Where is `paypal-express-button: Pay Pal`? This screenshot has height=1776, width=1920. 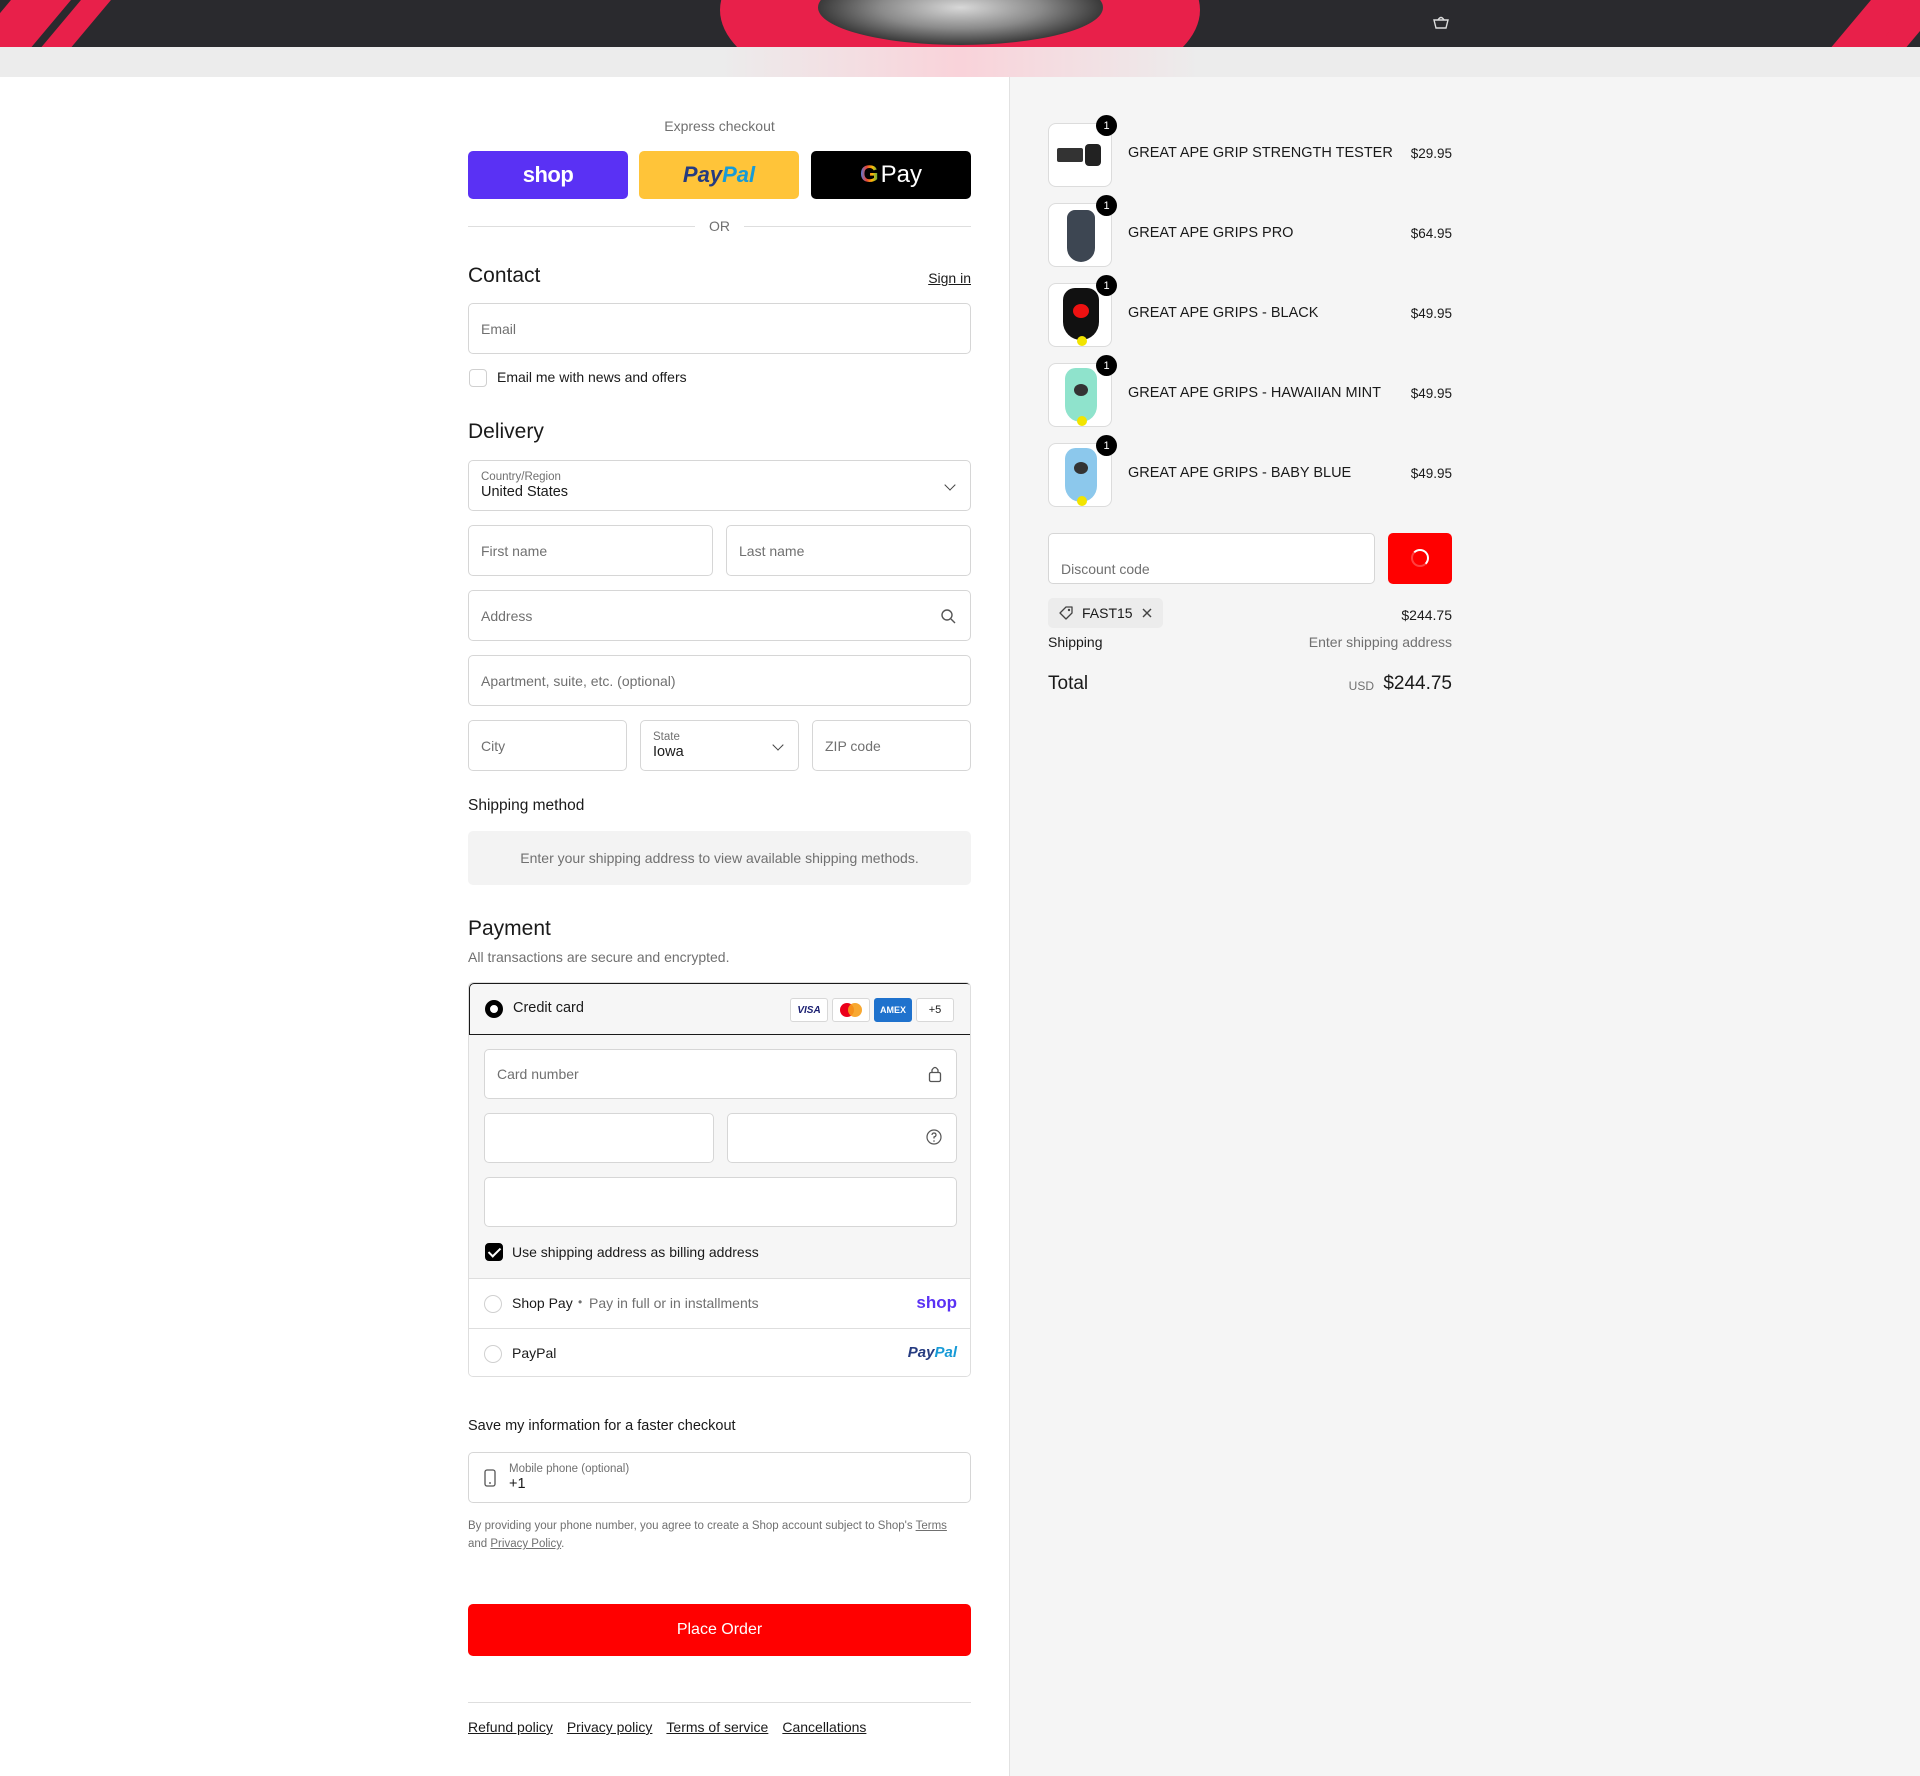 paypal-express-button: Pay Pal is located at coordinates (719, 175).